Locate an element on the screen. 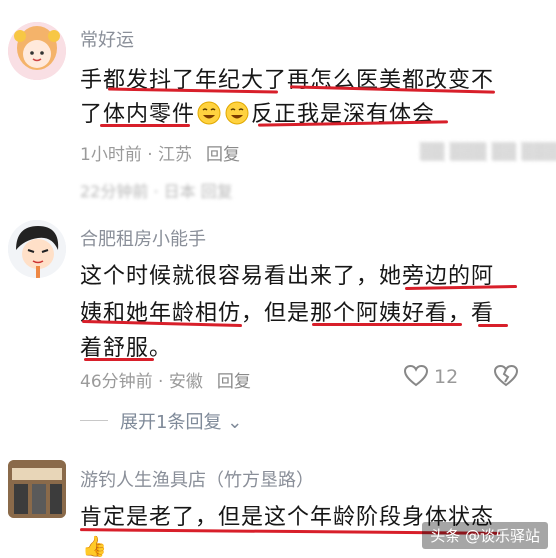 Image resolution: width=556 pixels, height=558 pixels. divider is located at coordinates (94, 420).